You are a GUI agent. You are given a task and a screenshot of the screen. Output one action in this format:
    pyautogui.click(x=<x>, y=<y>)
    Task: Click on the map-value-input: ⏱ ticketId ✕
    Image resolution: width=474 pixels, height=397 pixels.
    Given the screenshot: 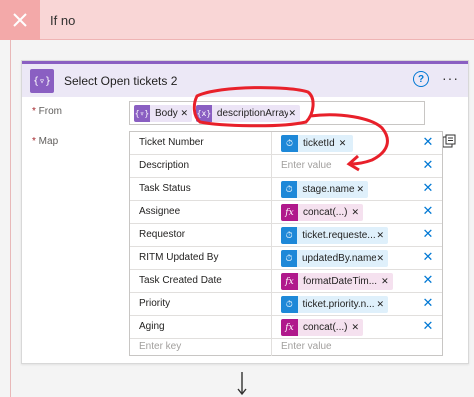 What is the action you would take?
    pyautogui.click(x=357, y=143)
    